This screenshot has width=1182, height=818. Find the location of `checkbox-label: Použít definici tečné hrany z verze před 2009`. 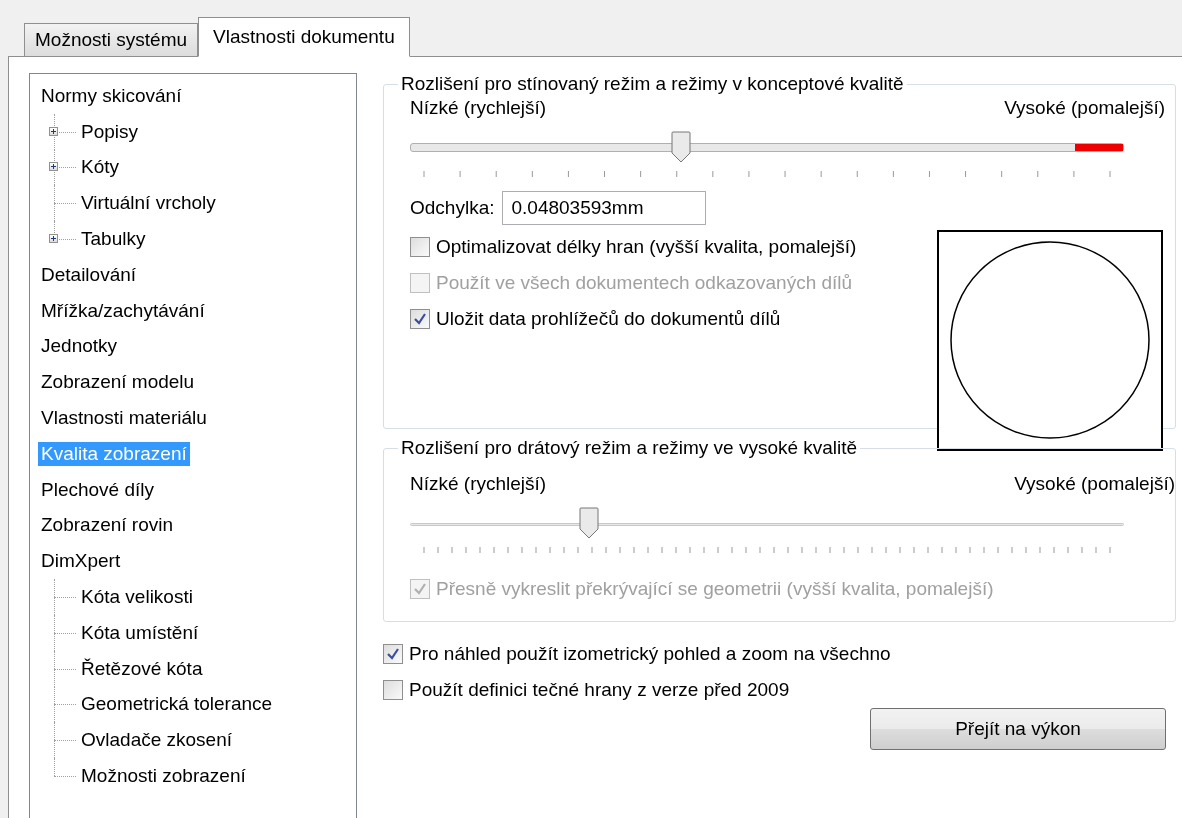

checkbox-label: Použít definici tečné hrany z verze před 2009 is located at coordinates (599, 690).